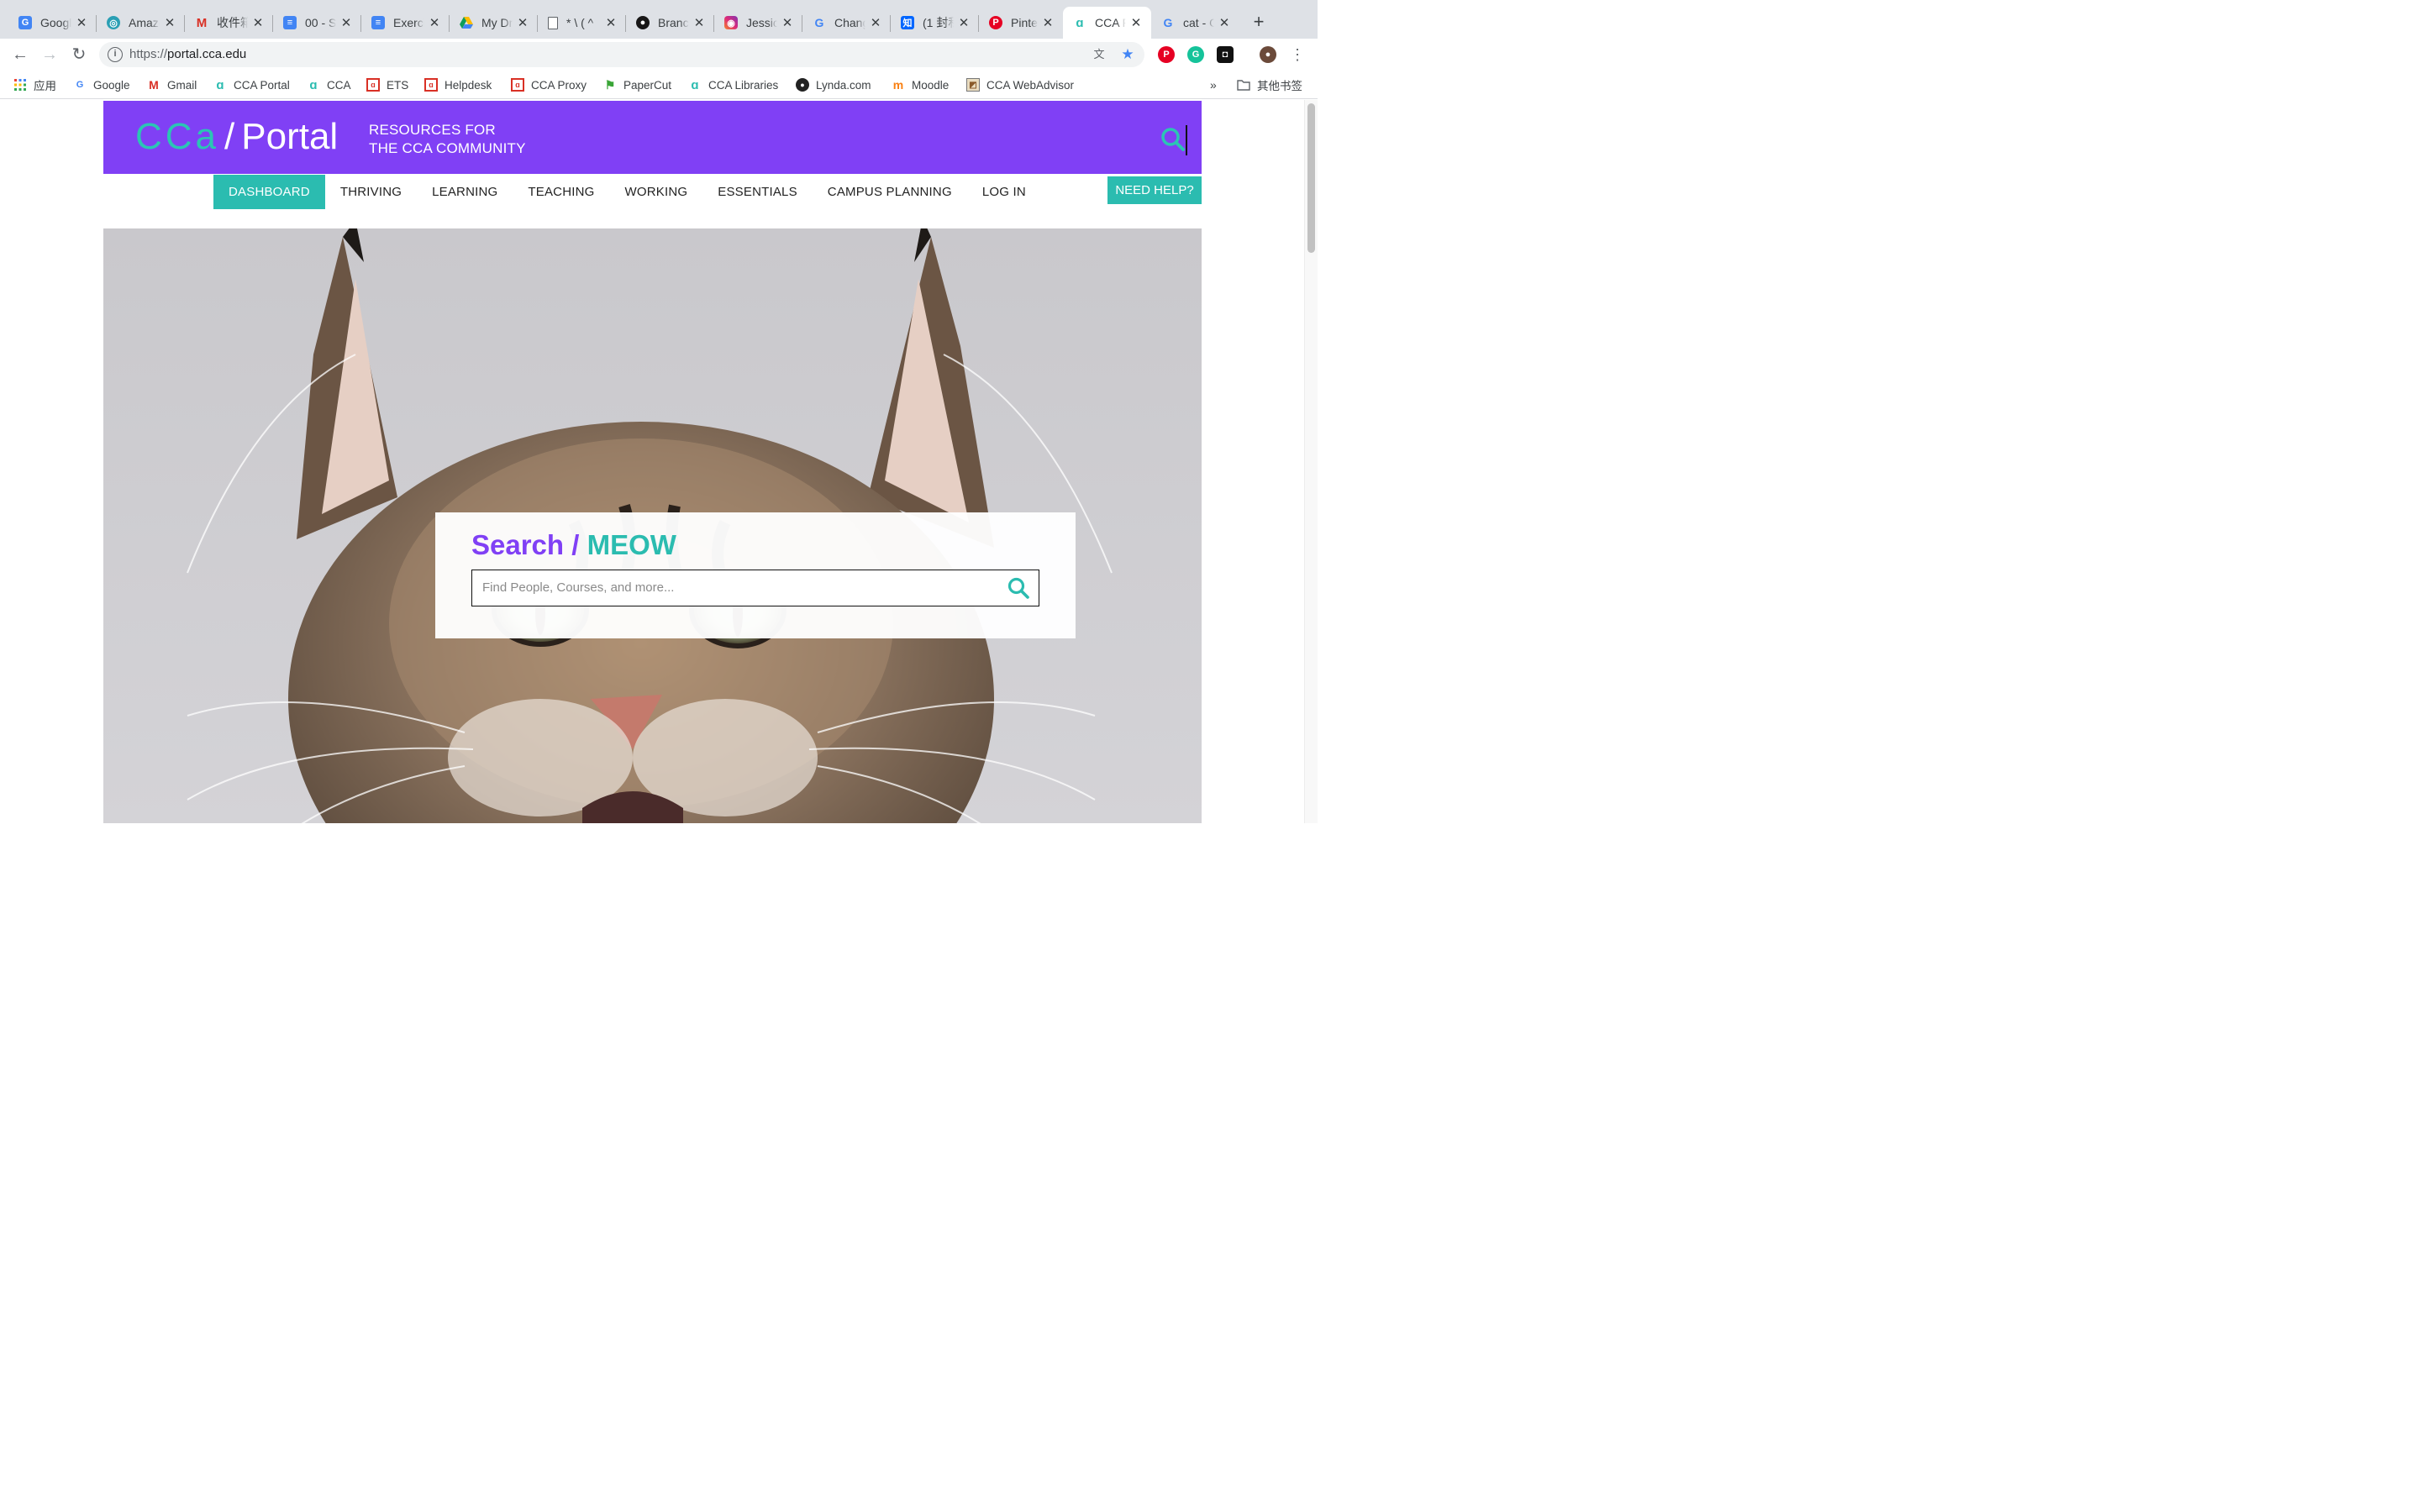 This screenshot has height=1512, width=2420. What do you see at coordinates (329, 84) in the screenshot?
I see `bookmark-item: ɑ CCA` at bounding box center [329, 84].